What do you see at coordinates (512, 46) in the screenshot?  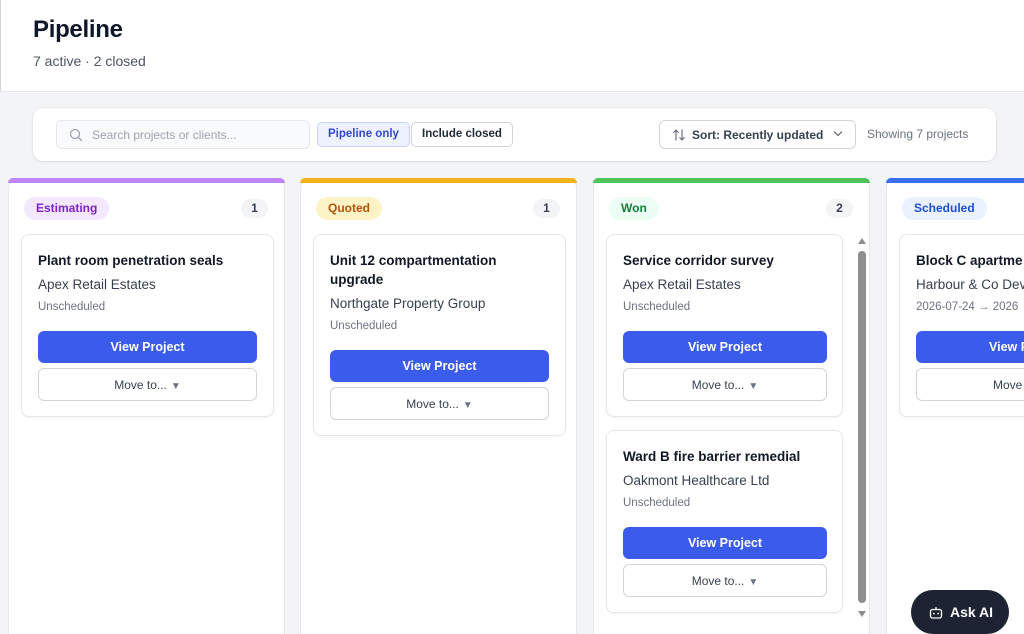 I see `page-header: Pipeline 7 active · 2 closed` at bounding box center [512, 46].